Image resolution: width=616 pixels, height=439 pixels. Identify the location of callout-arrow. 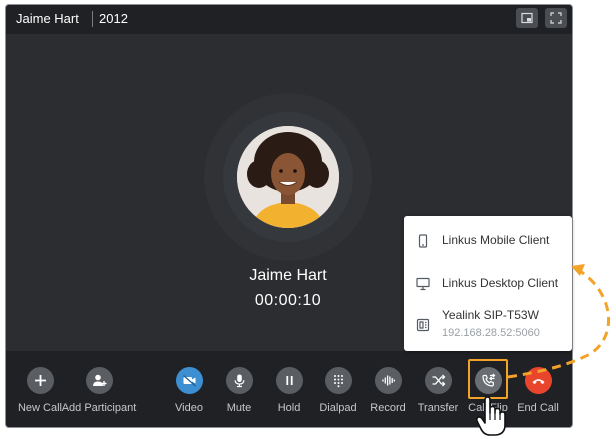
(558, 321).